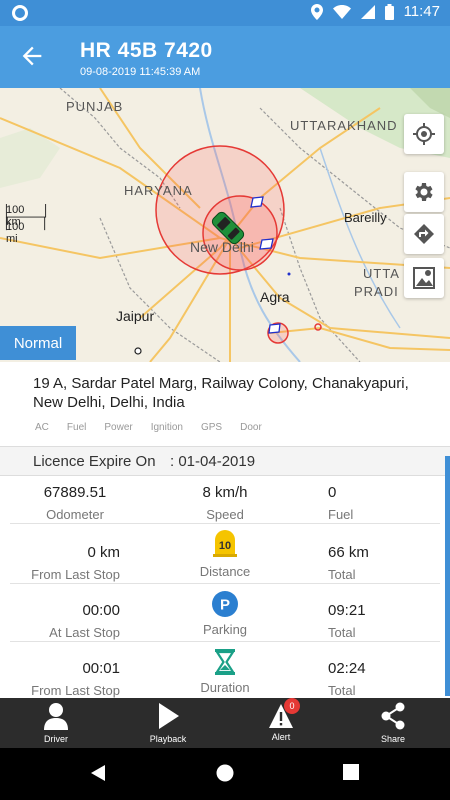 Image resolution: width=450 pixels, height=800 pixels. I want to click on parking-total-cell: 09:21 Total, so click(375, 621).